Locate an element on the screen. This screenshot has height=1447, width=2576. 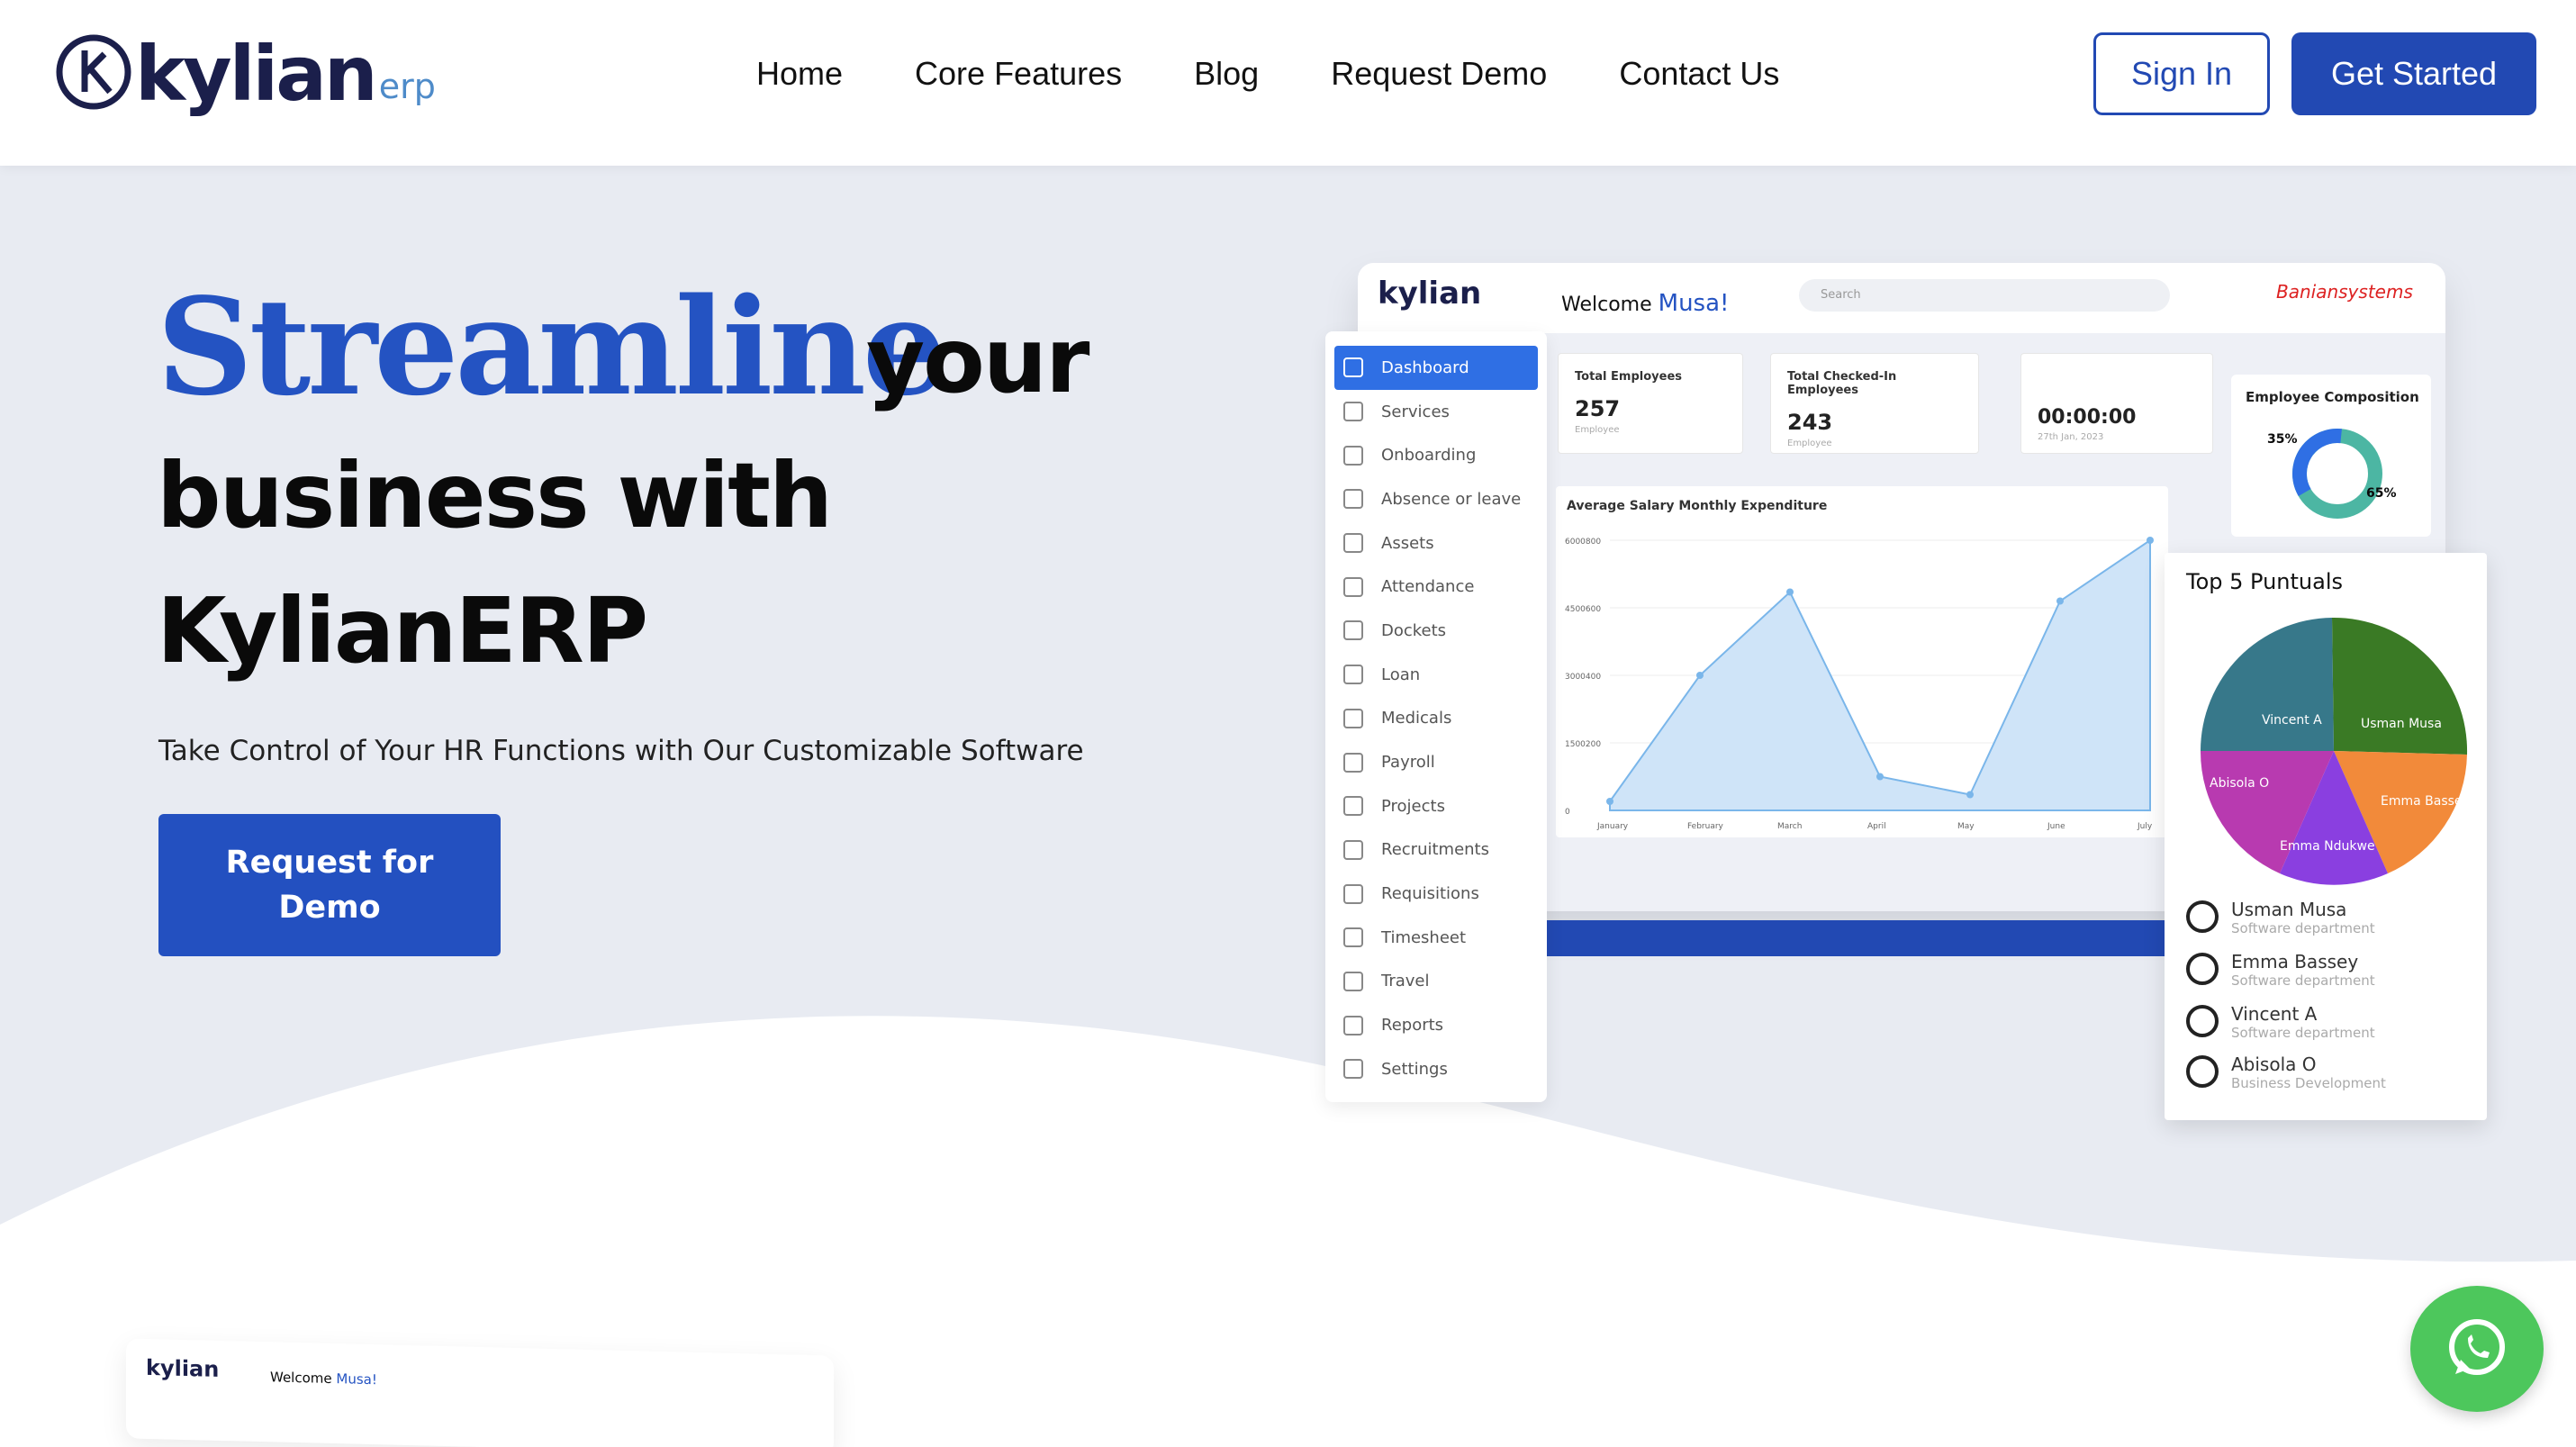
sidebar-item-loan: Loan is located at coordinates (1436, 675).